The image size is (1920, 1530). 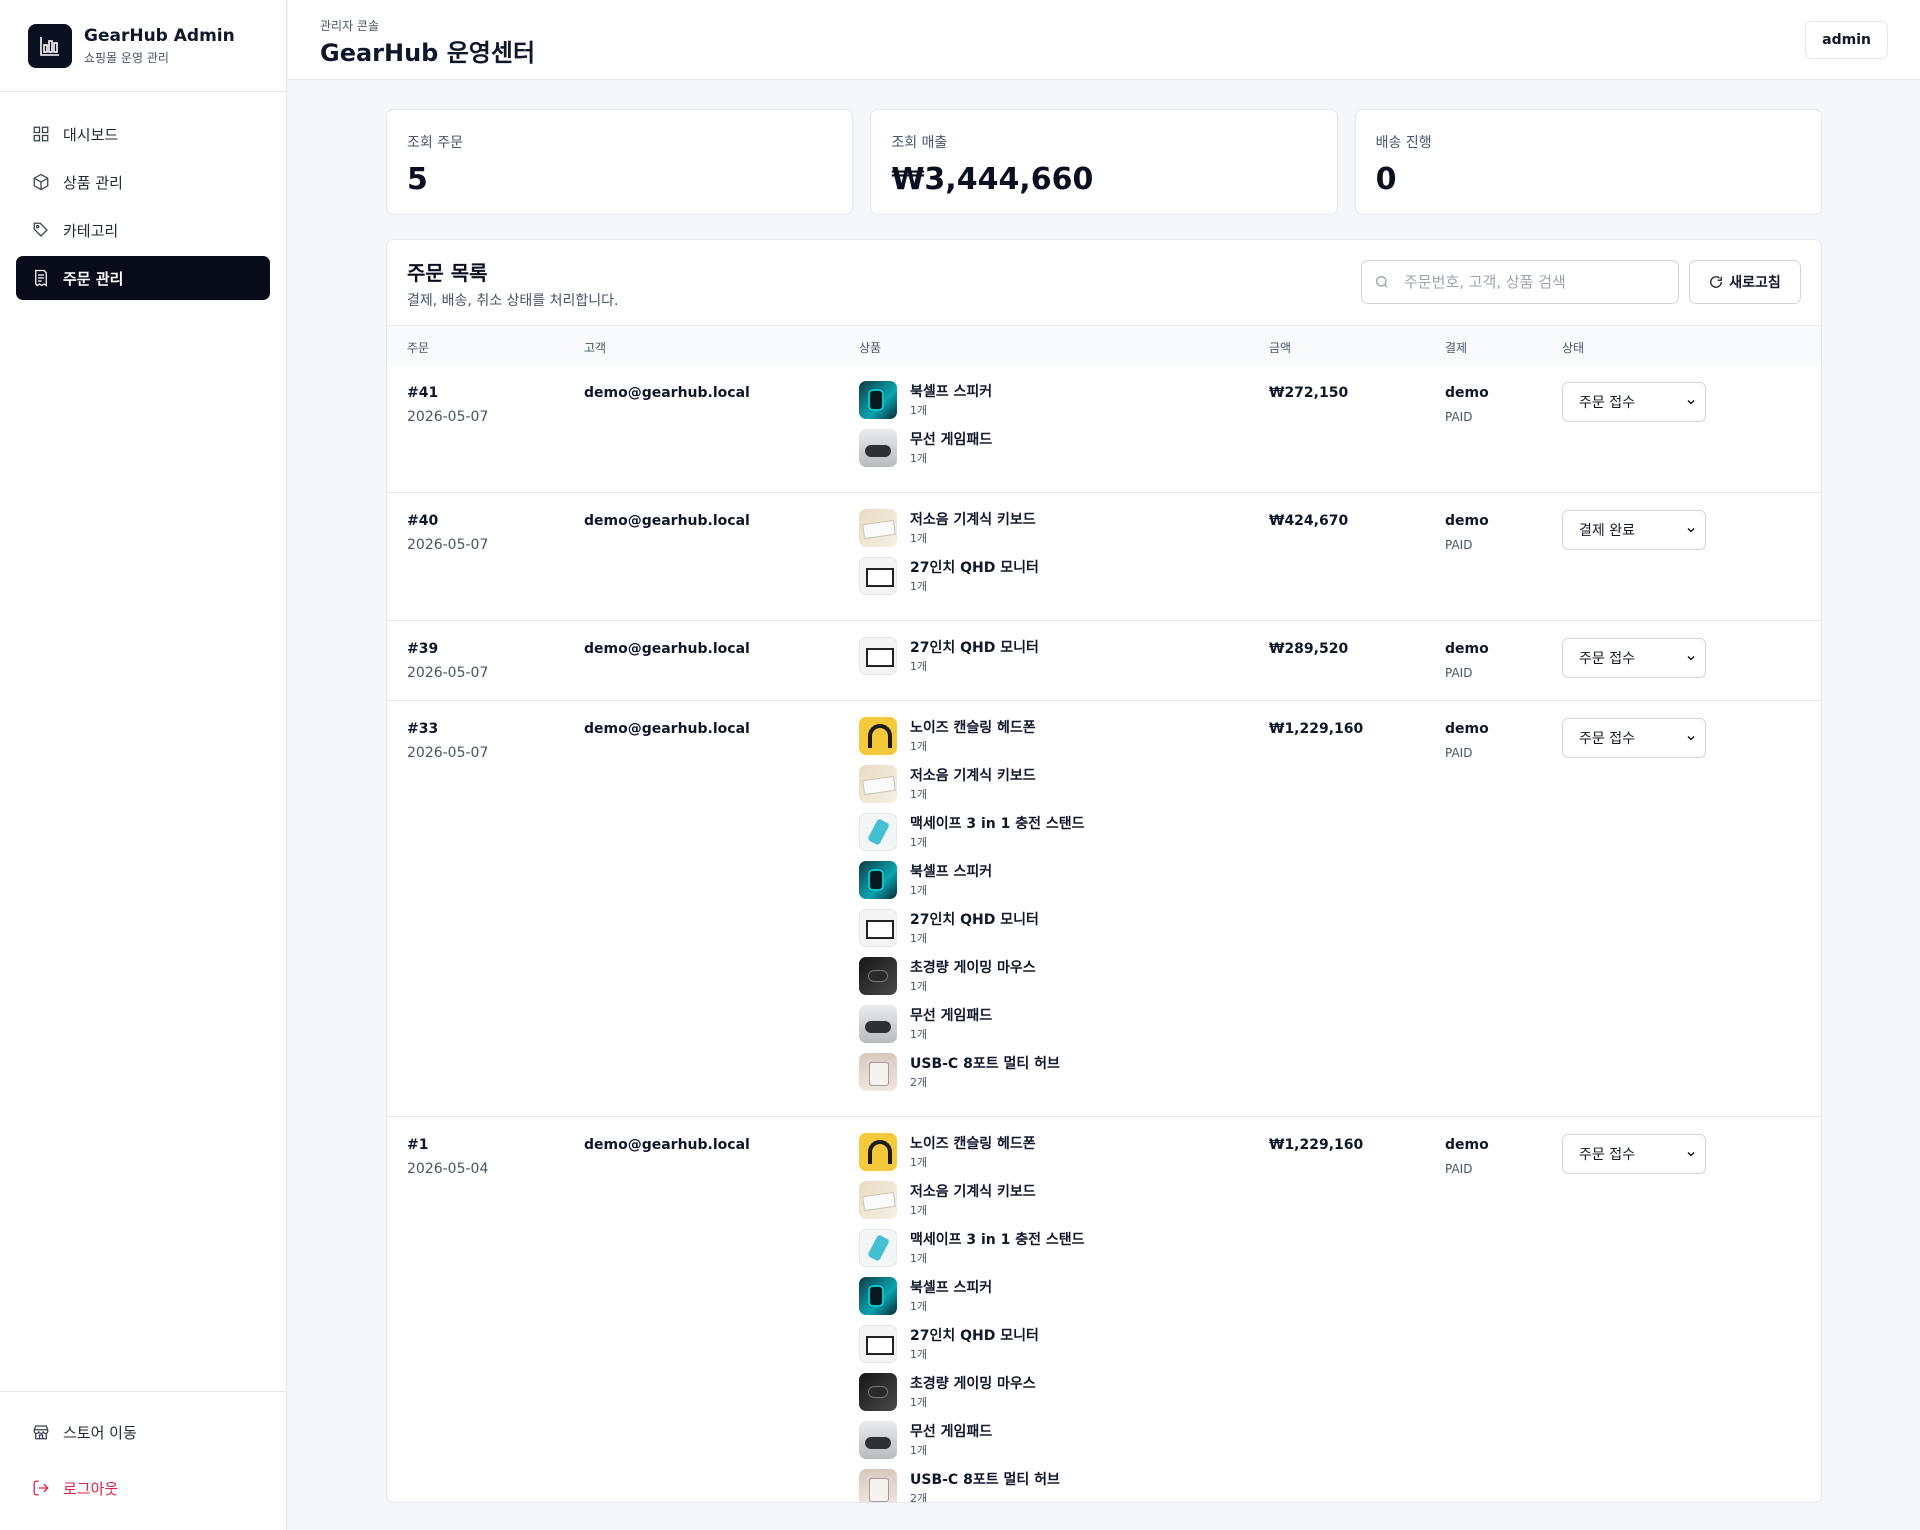 I want to click on grid-icon, so click(x=41, y=134).